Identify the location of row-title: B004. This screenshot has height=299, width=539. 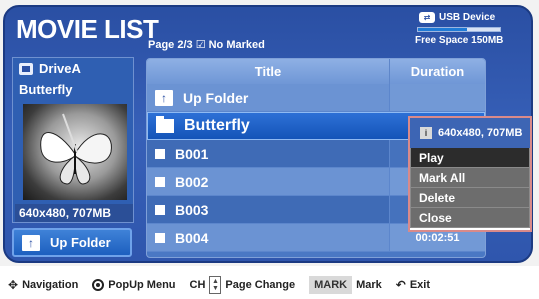
(192, 237).